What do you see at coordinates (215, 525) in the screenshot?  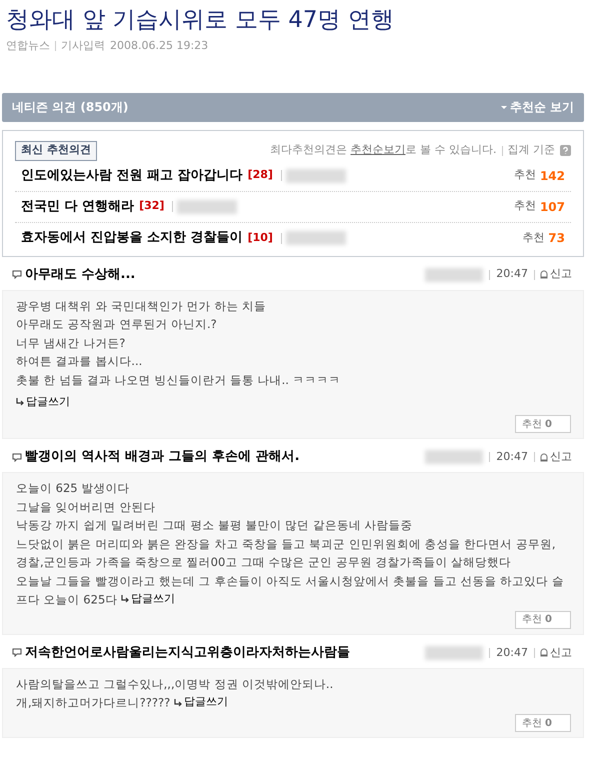 I see `comment-text-line: 낙동강 까지 쉽게 밀려버린 그때 평소 불평 불만이 많던 같은동네 사람들중` at bounding box center [215, 525].